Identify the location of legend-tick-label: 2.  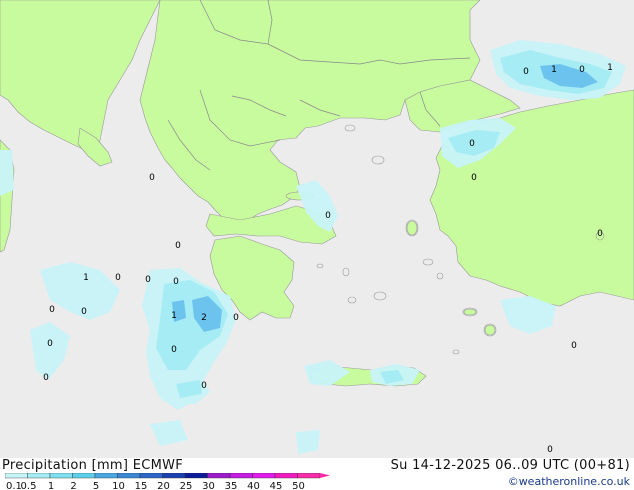
(73, 485).